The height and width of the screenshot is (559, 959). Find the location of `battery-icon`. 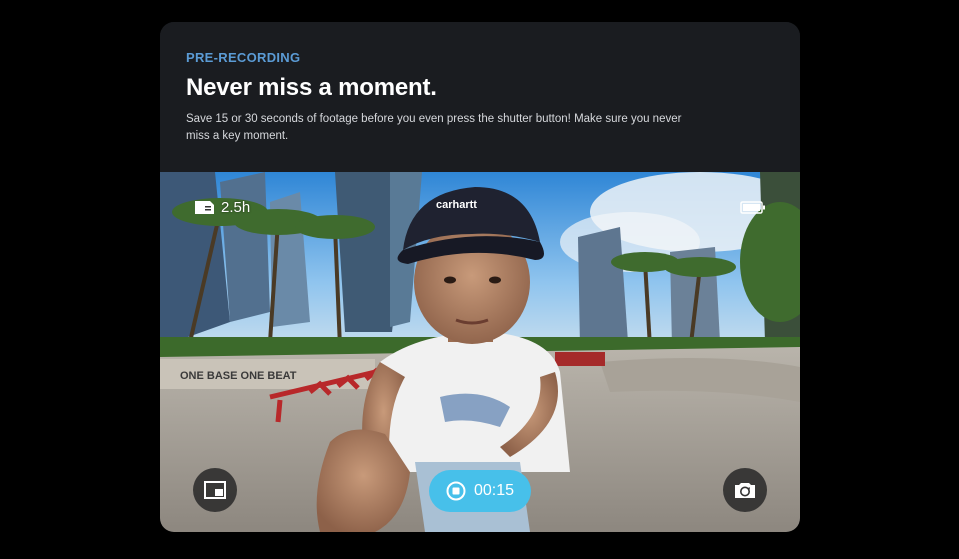

battery-icon is located at coordinates (753, 210).